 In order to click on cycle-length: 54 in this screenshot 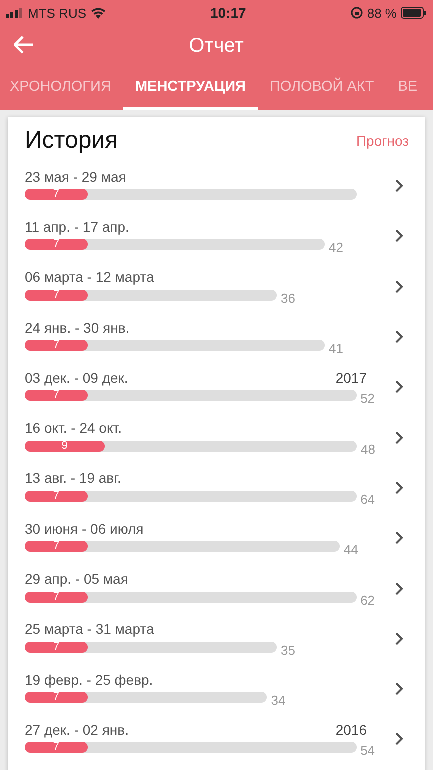, I will do `click(368, 750)`.